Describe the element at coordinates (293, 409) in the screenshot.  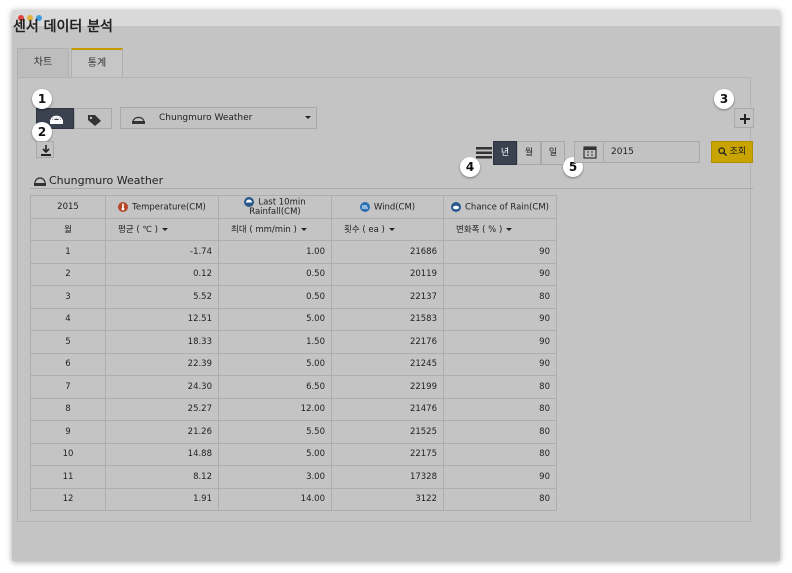
I see `table-row: 8 25.27 12.00 21476 80` at that location.